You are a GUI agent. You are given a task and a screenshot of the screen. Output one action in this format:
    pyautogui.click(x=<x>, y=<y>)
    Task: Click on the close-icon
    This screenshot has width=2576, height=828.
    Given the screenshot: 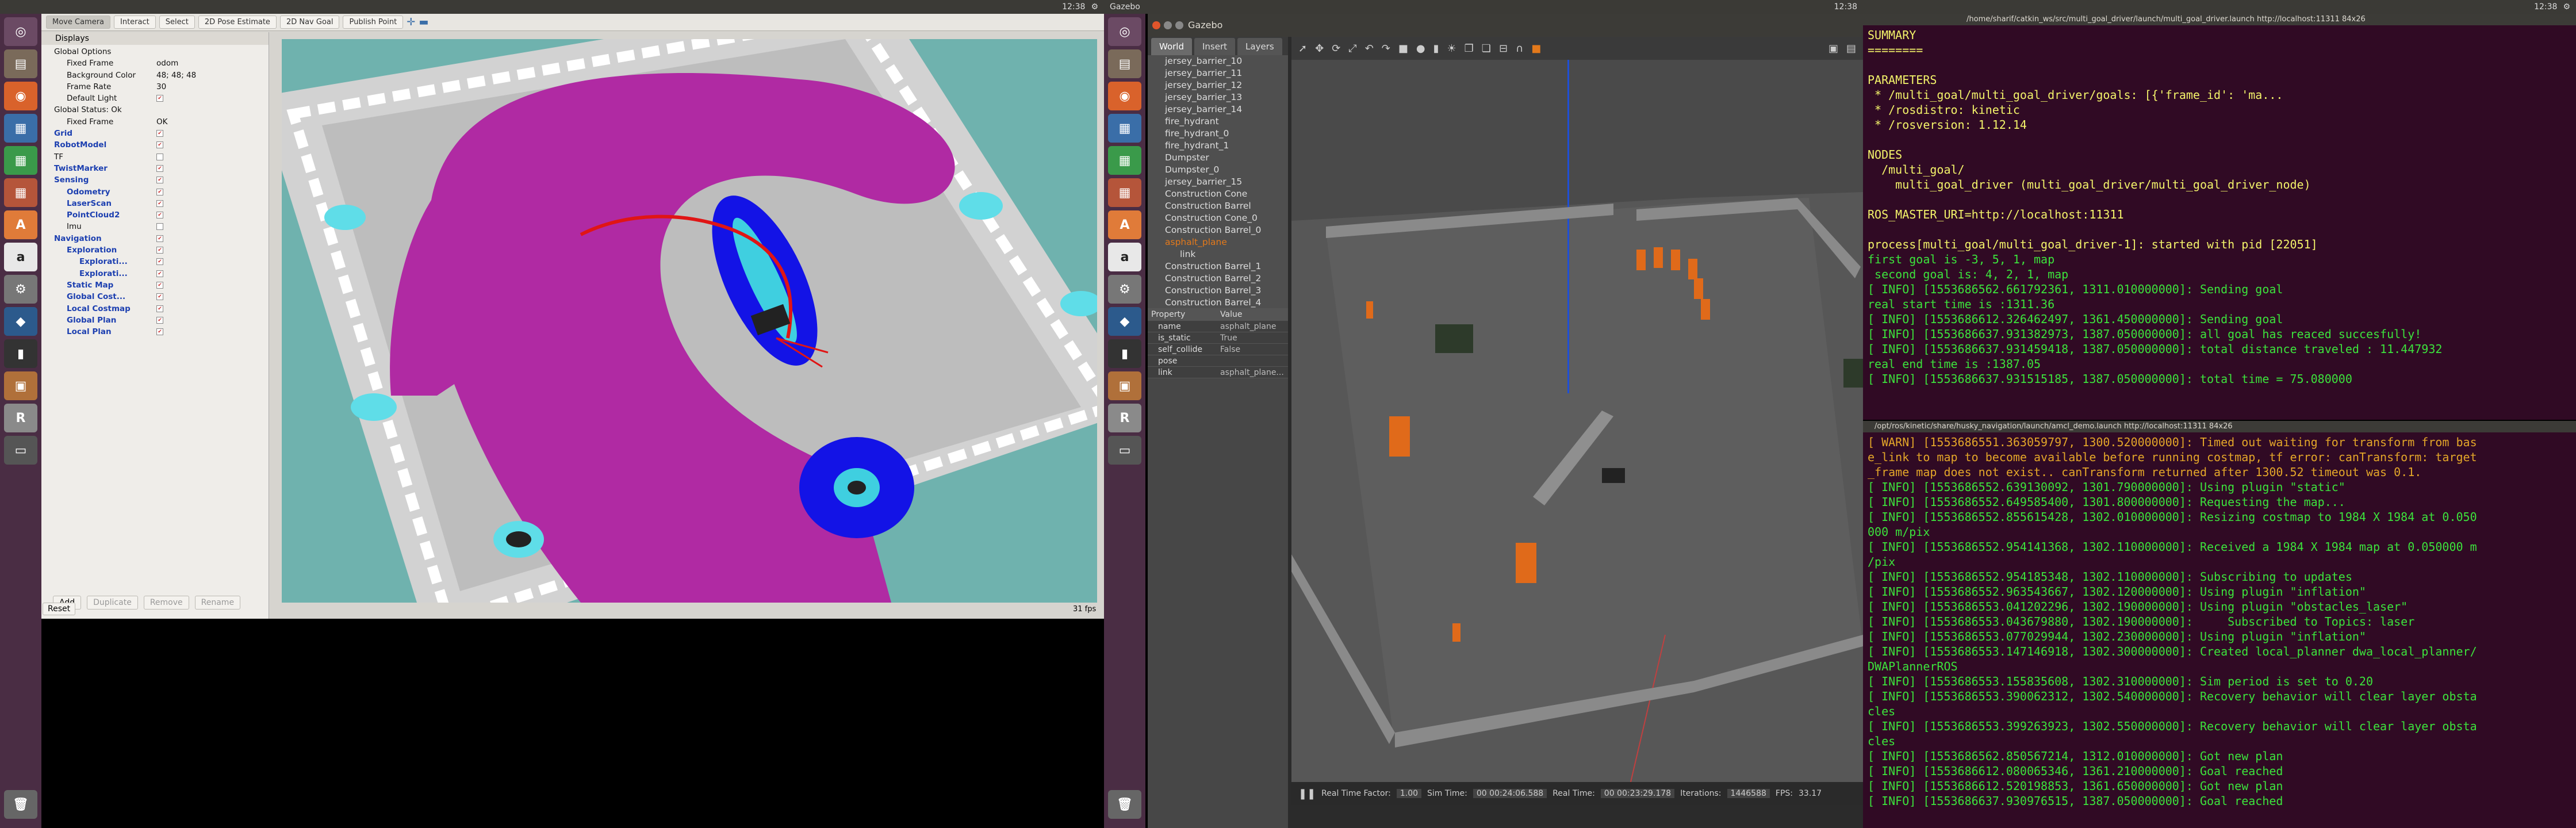 What is the action you would take?
    pyautogui.click(x=1156, y=25)
    